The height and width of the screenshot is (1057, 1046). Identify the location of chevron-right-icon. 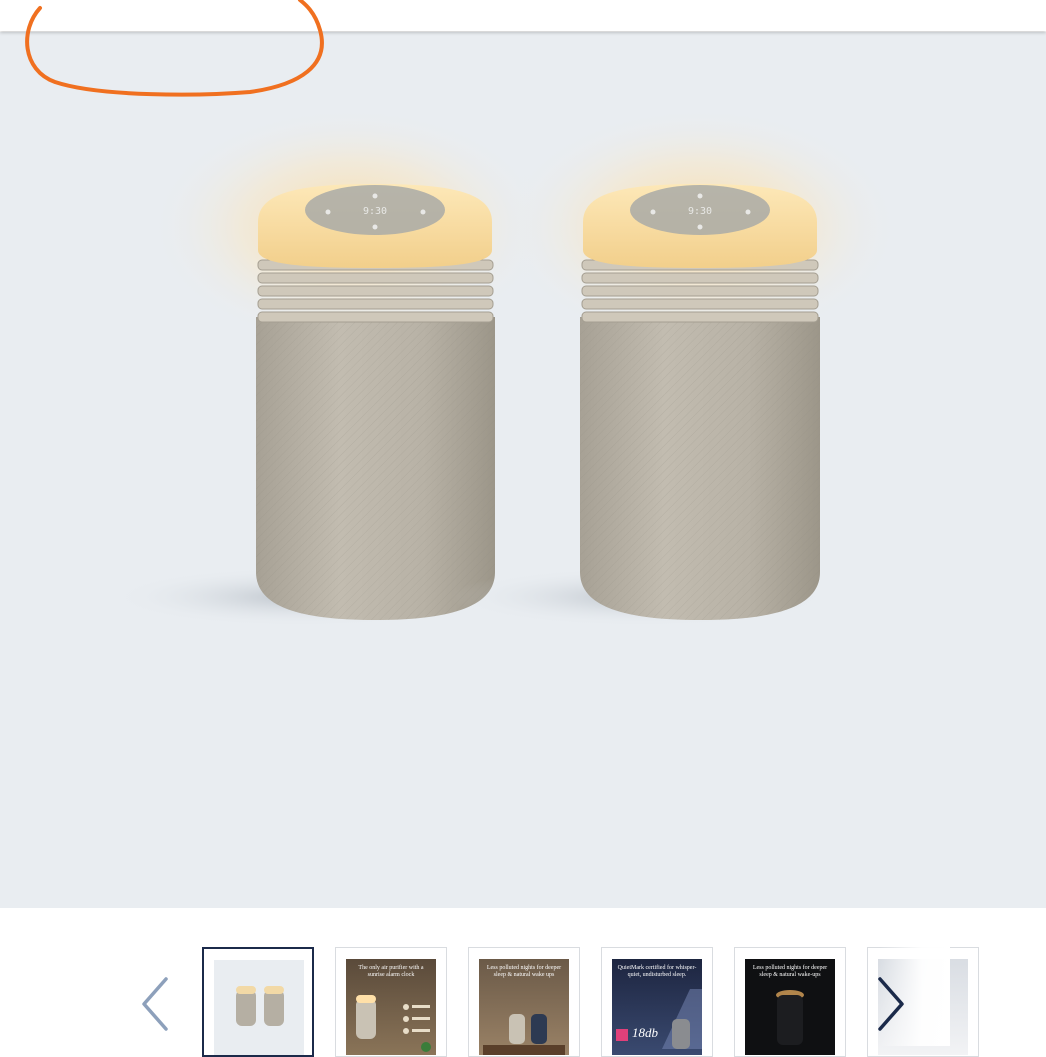
(891, 1004).